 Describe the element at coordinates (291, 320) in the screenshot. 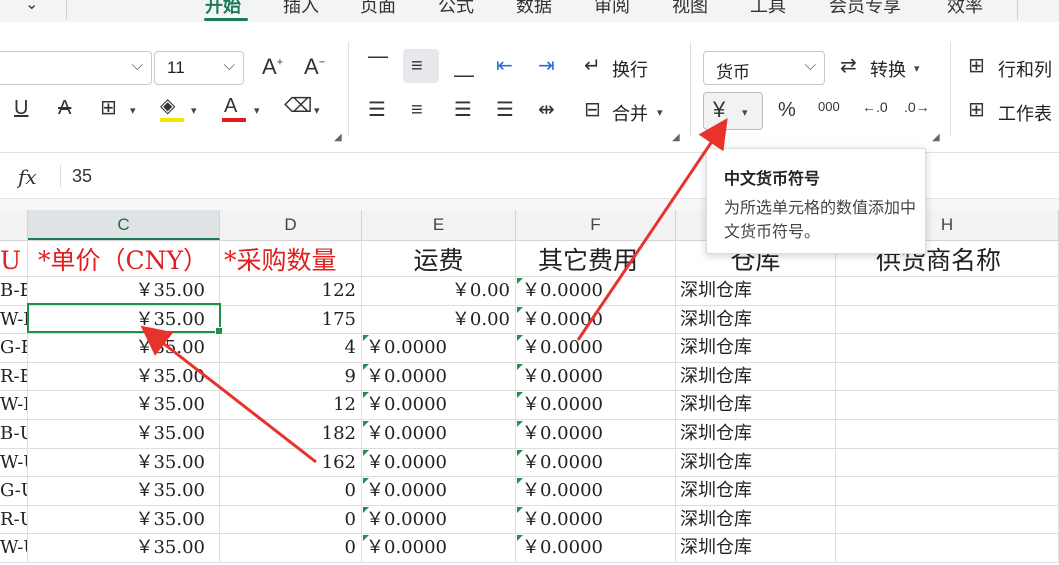

I see `cell-d: 175` at that location.